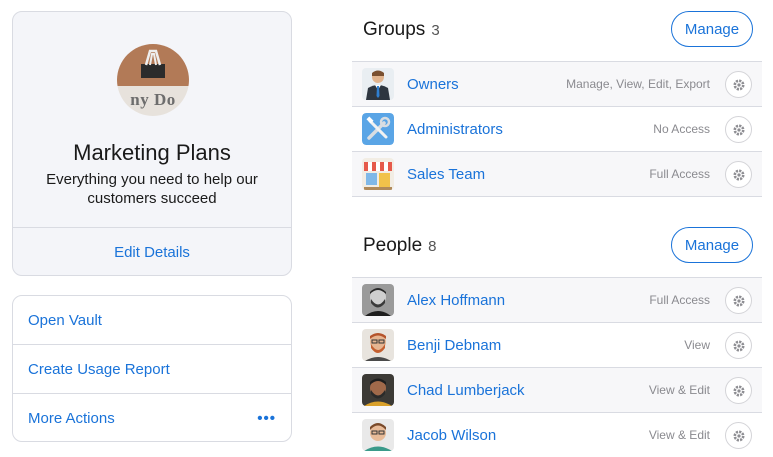  What do you see at coordinates (433, 84) in the screenshot?
I see `group-name: Owners` at bounding box center [433, 84].